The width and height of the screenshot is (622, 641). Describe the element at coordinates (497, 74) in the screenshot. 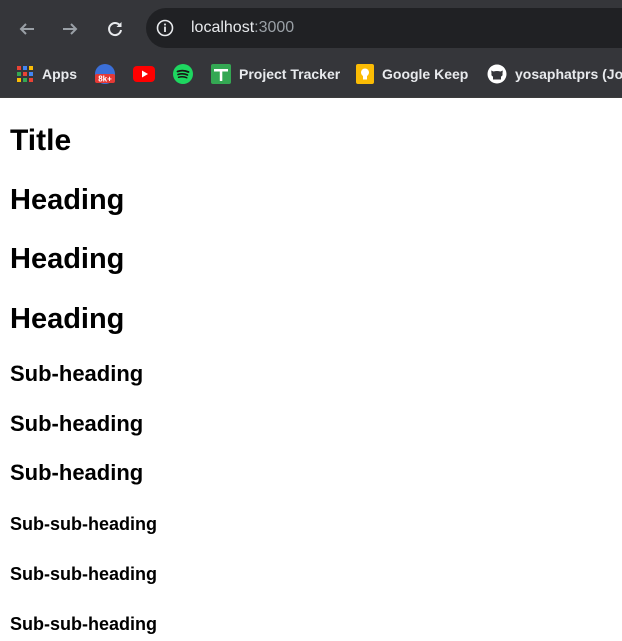

I see `github-icon` at that location.